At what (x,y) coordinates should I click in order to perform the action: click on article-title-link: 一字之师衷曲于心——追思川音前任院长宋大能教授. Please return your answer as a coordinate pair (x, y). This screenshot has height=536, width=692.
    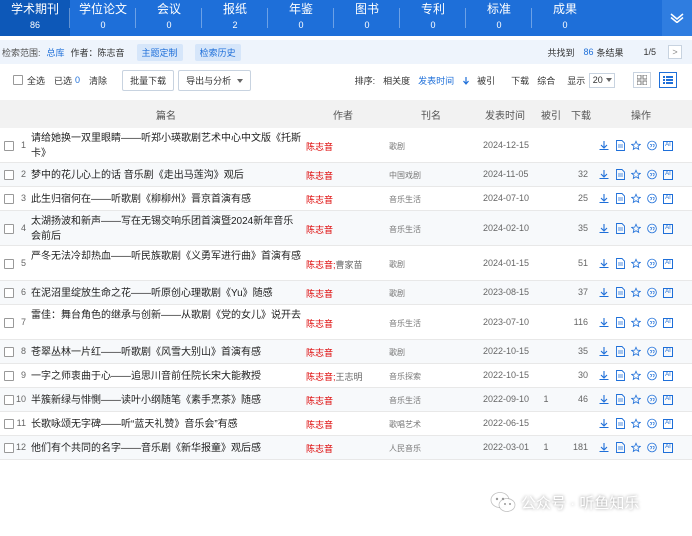
    Looking at the image, I should click on (166, 376).